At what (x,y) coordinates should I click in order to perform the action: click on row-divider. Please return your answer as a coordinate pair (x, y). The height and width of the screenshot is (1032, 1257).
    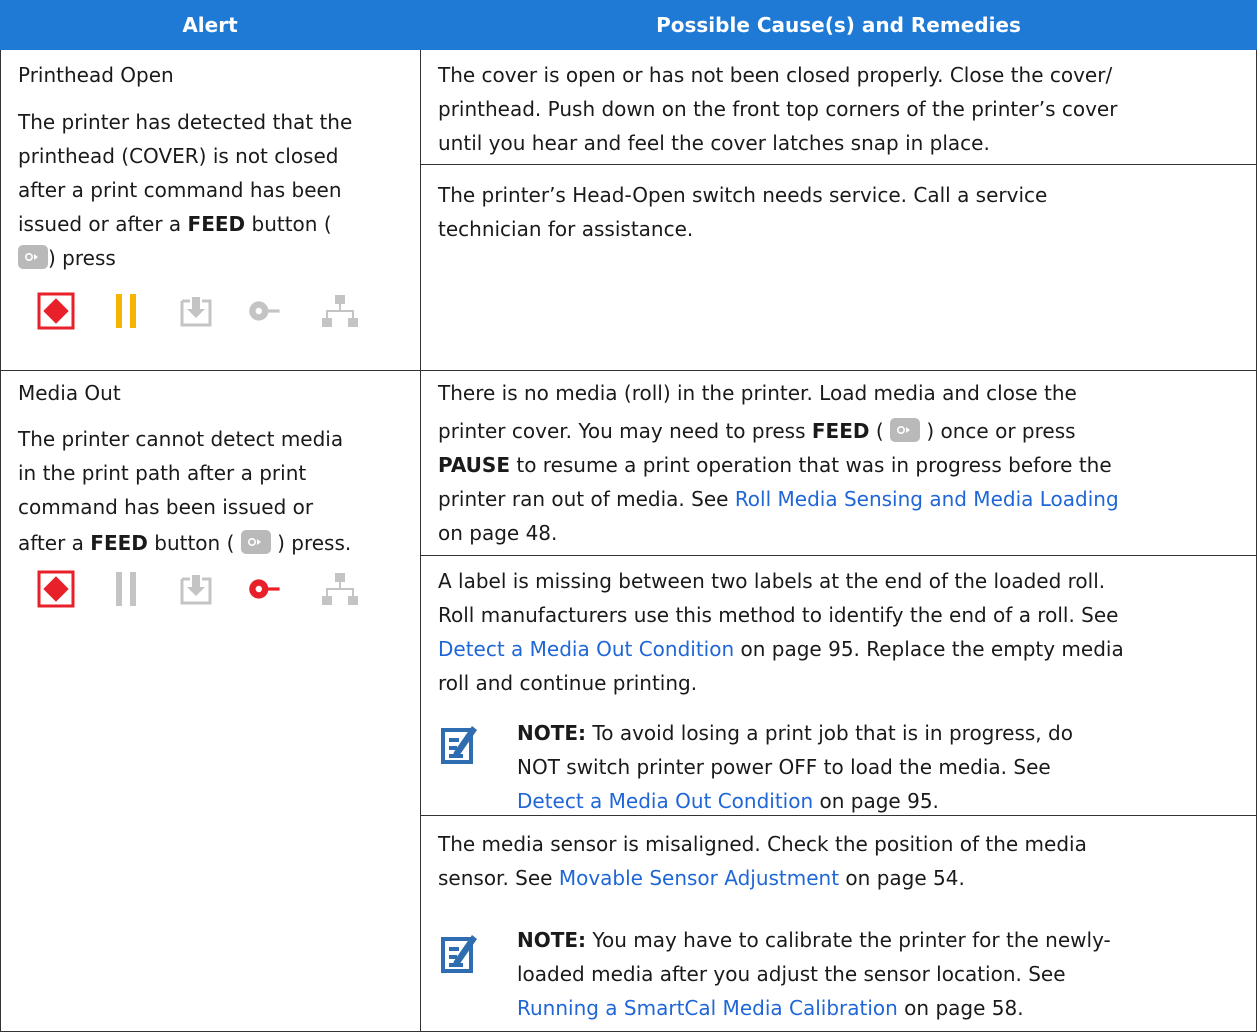
    Looking at the image, I should click on (628, 370).